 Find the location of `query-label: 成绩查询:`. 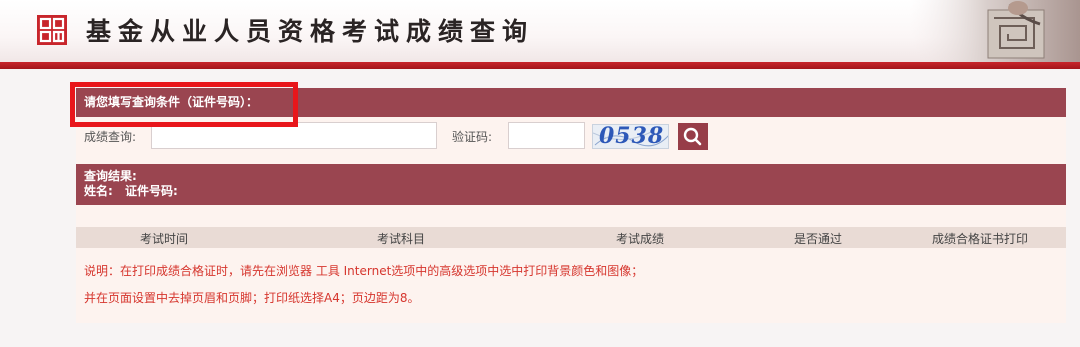

query-label: 成绩查询: is located at coordinates (110, 137).